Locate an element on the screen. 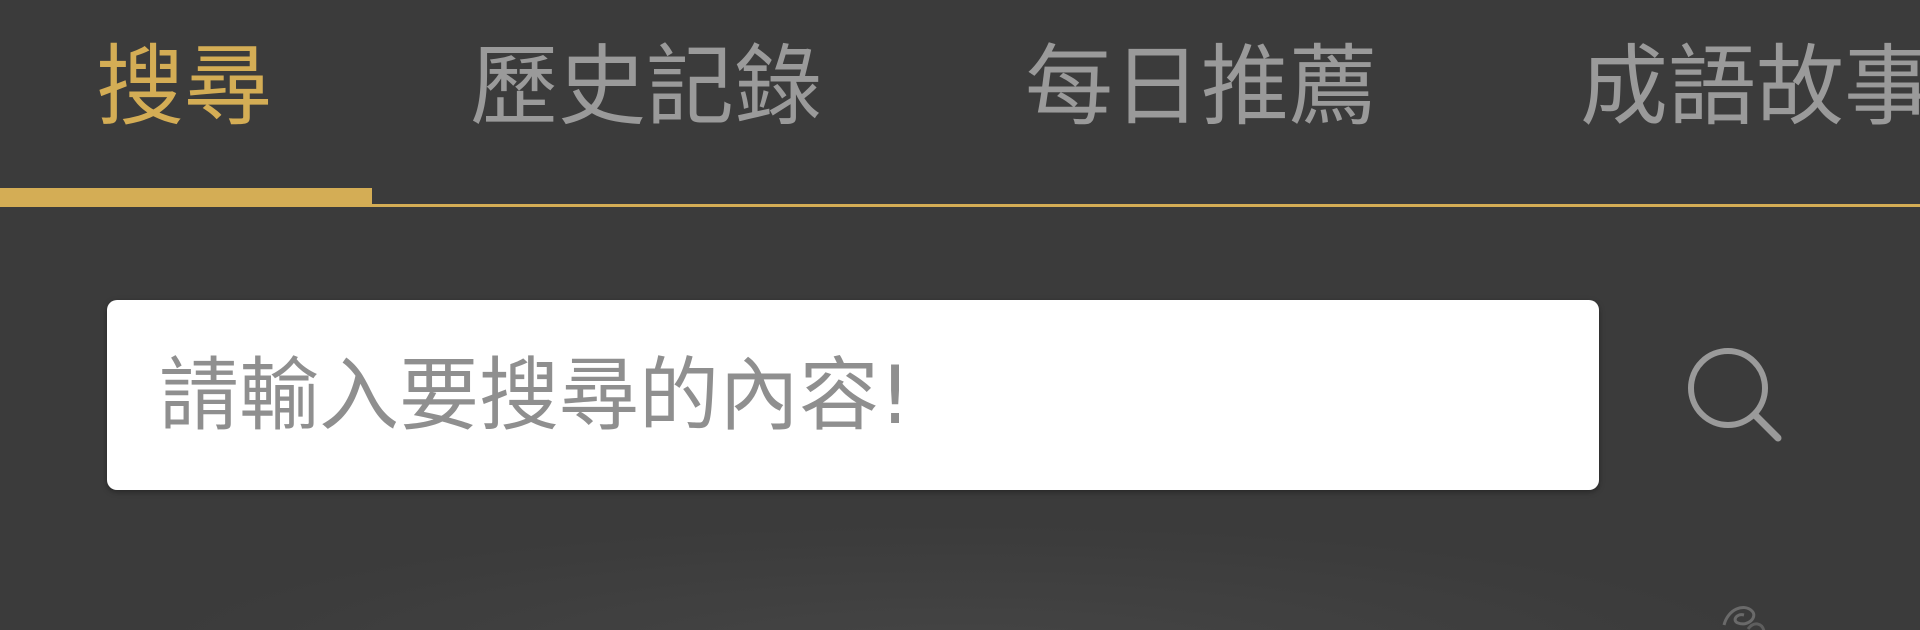 The image size is (1920, 630). tab-idiom-stories: 成語故事 is located at coordinates (1750, 87).